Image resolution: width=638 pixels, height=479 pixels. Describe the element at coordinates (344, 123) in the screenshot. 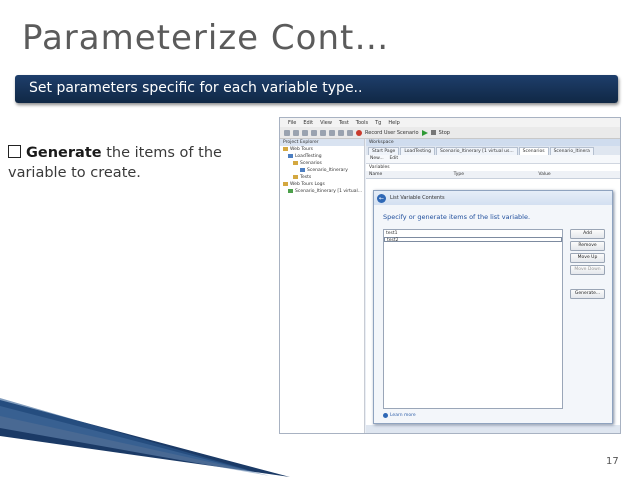

I see `menu-test: Test` at that location.